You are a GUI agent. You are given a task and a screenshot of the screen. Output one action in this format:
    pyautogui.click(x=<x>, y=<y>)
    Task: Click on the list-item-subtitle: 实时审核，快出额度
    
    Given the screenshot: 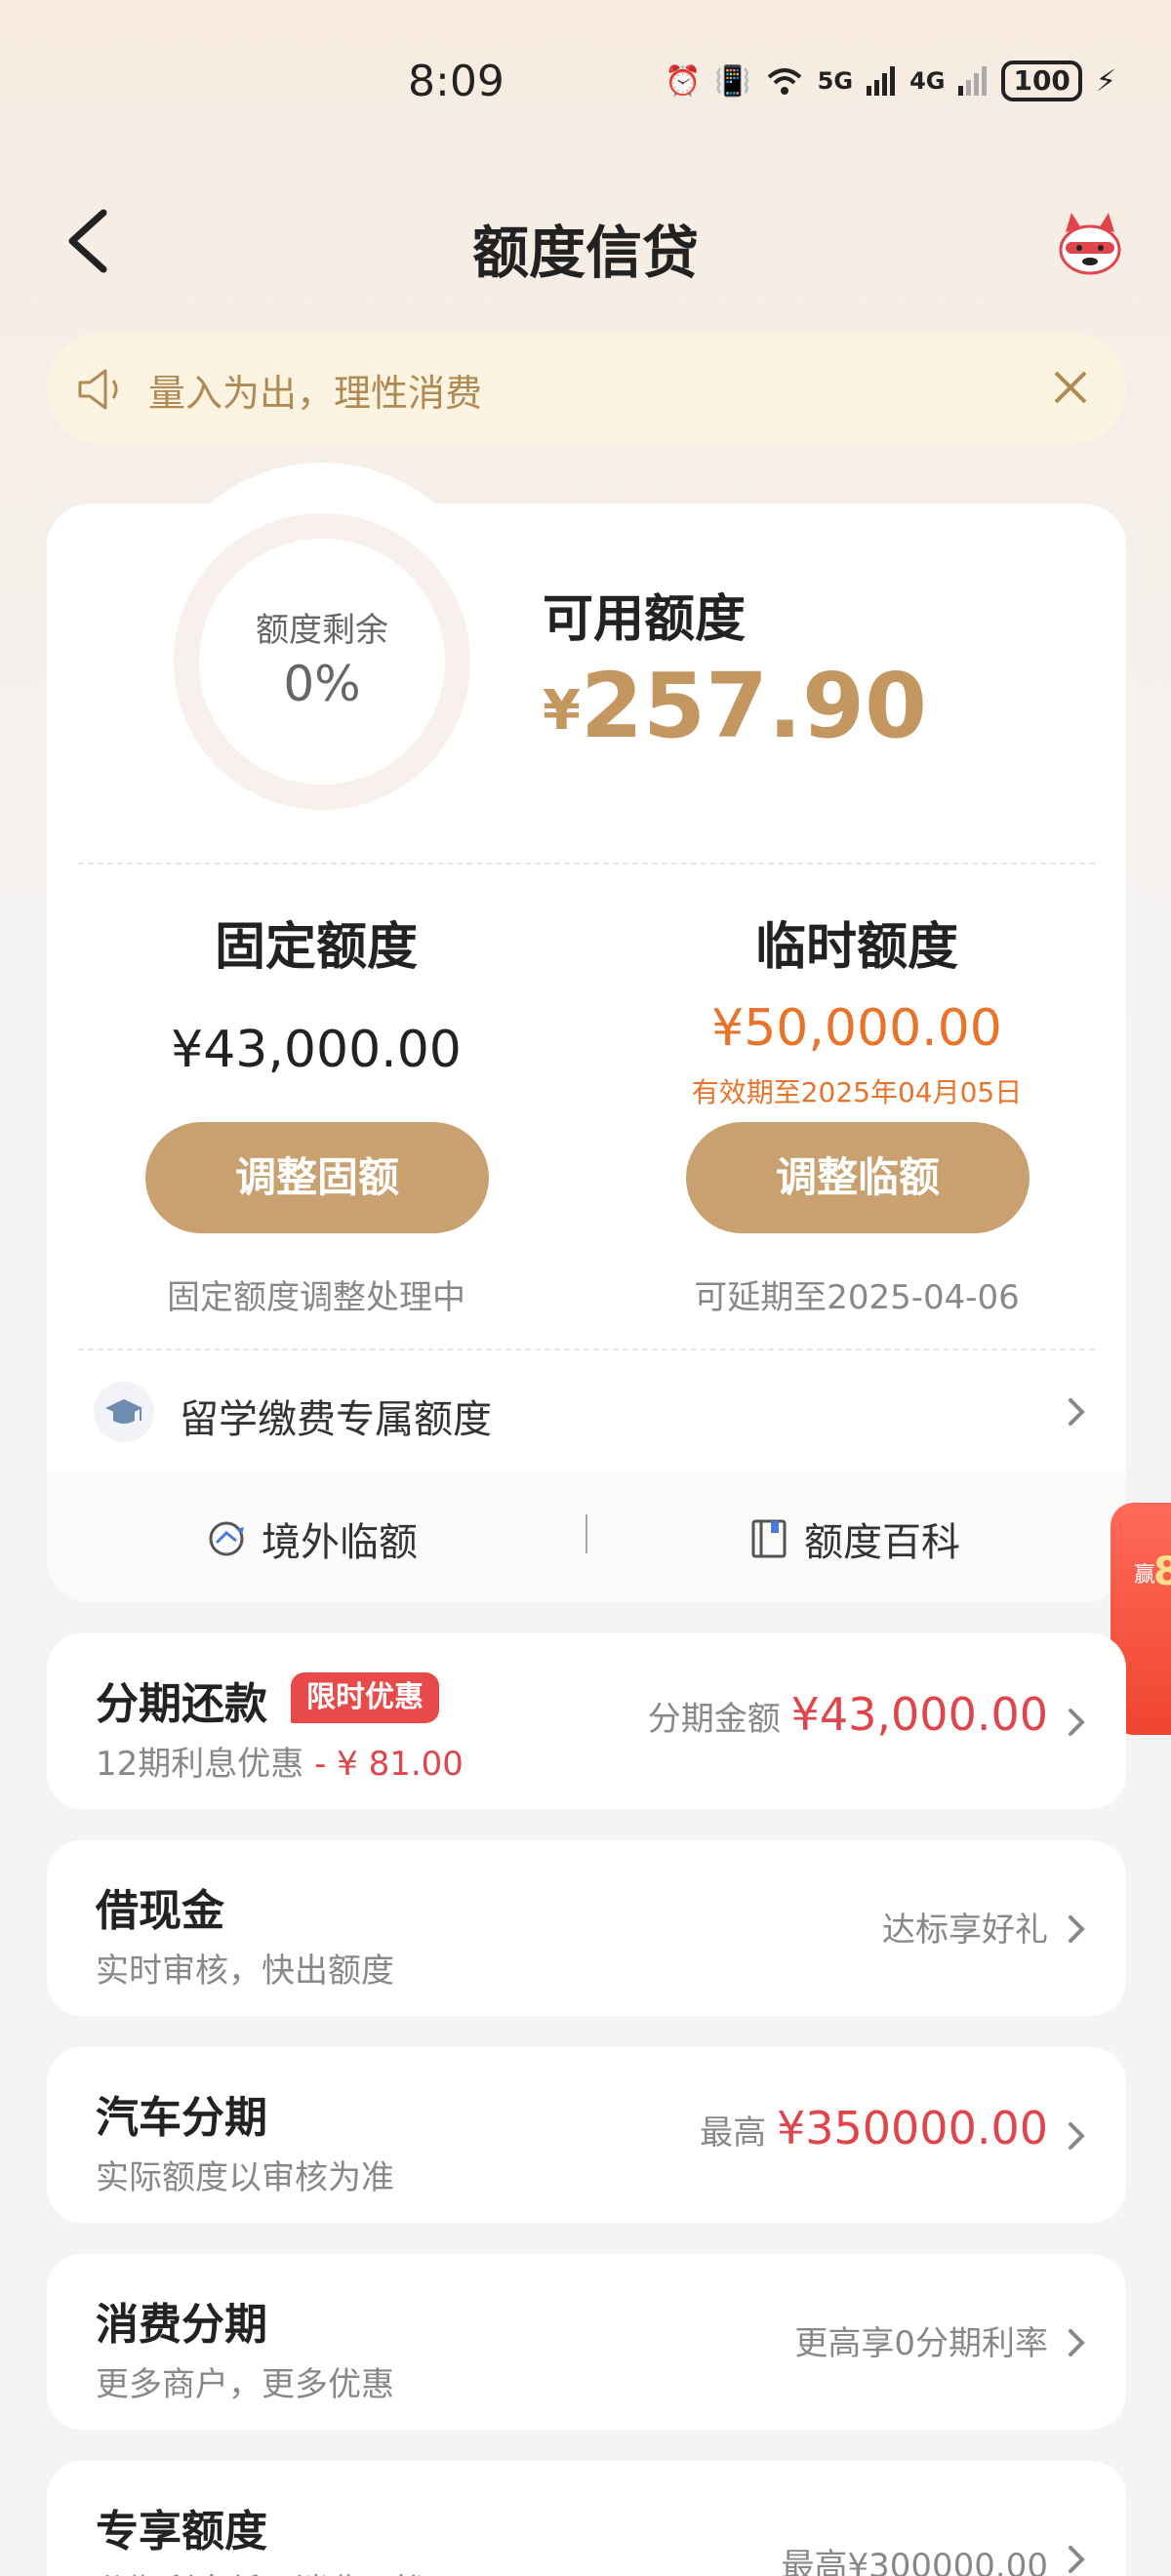 What is the action you would take?
    pyautogui.click(x=245, y=1971)
    